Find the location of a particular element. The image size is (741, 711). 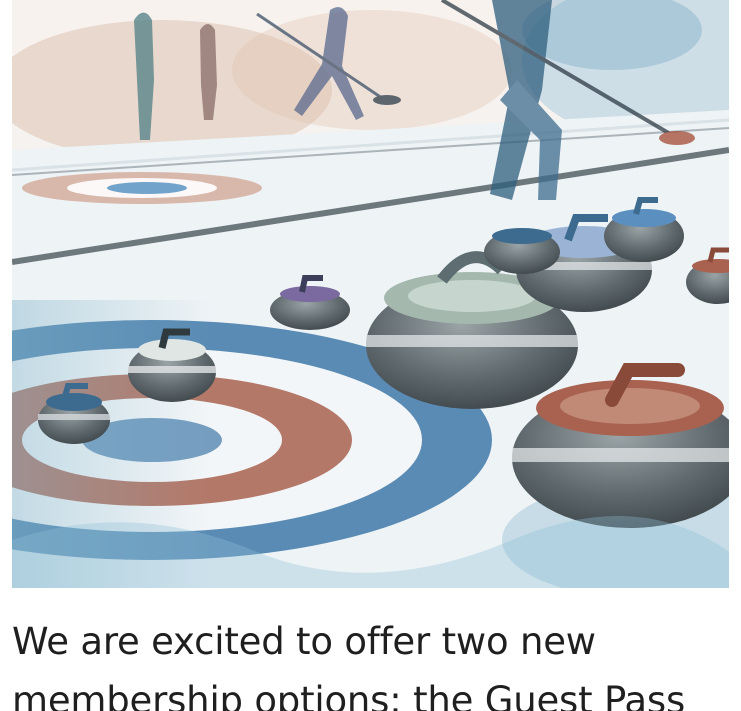

article-line-1: We are excited to offer two new is located at coordinates (304, 641).